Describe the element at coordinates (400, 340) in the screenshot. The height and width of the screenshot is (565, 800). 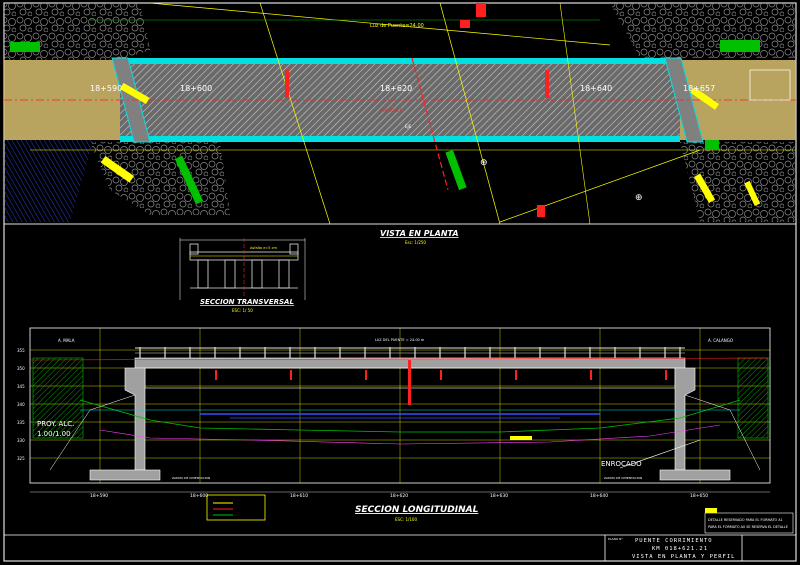
I see `deck-length-label: LUZ DEL PUENTE = 24.00 m` at that location.